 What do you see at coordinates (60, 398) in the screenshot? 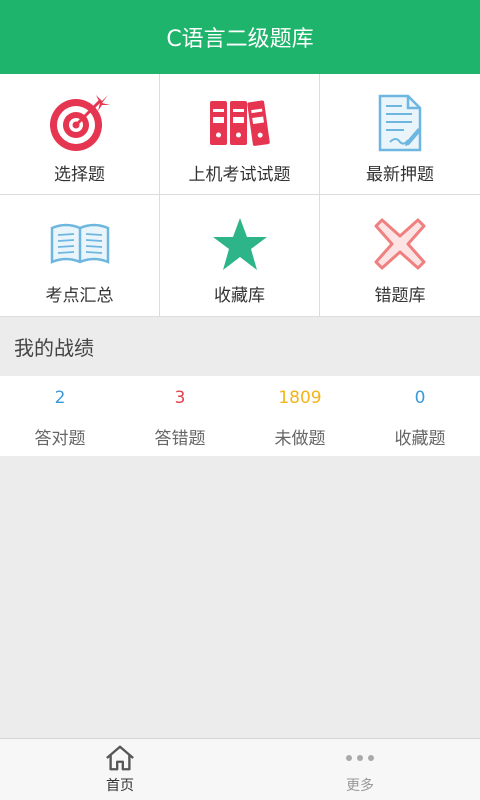
I see `stat-value: 2` at bounding box center [60, 398].